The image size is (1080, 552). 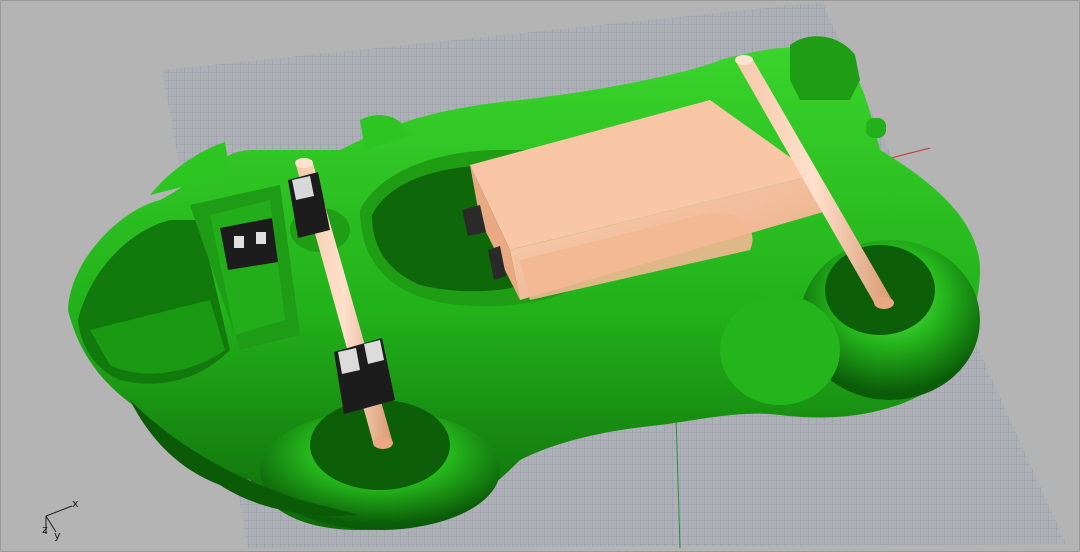 I want to click on rear-axle-cap, so click(x=744, y=60).